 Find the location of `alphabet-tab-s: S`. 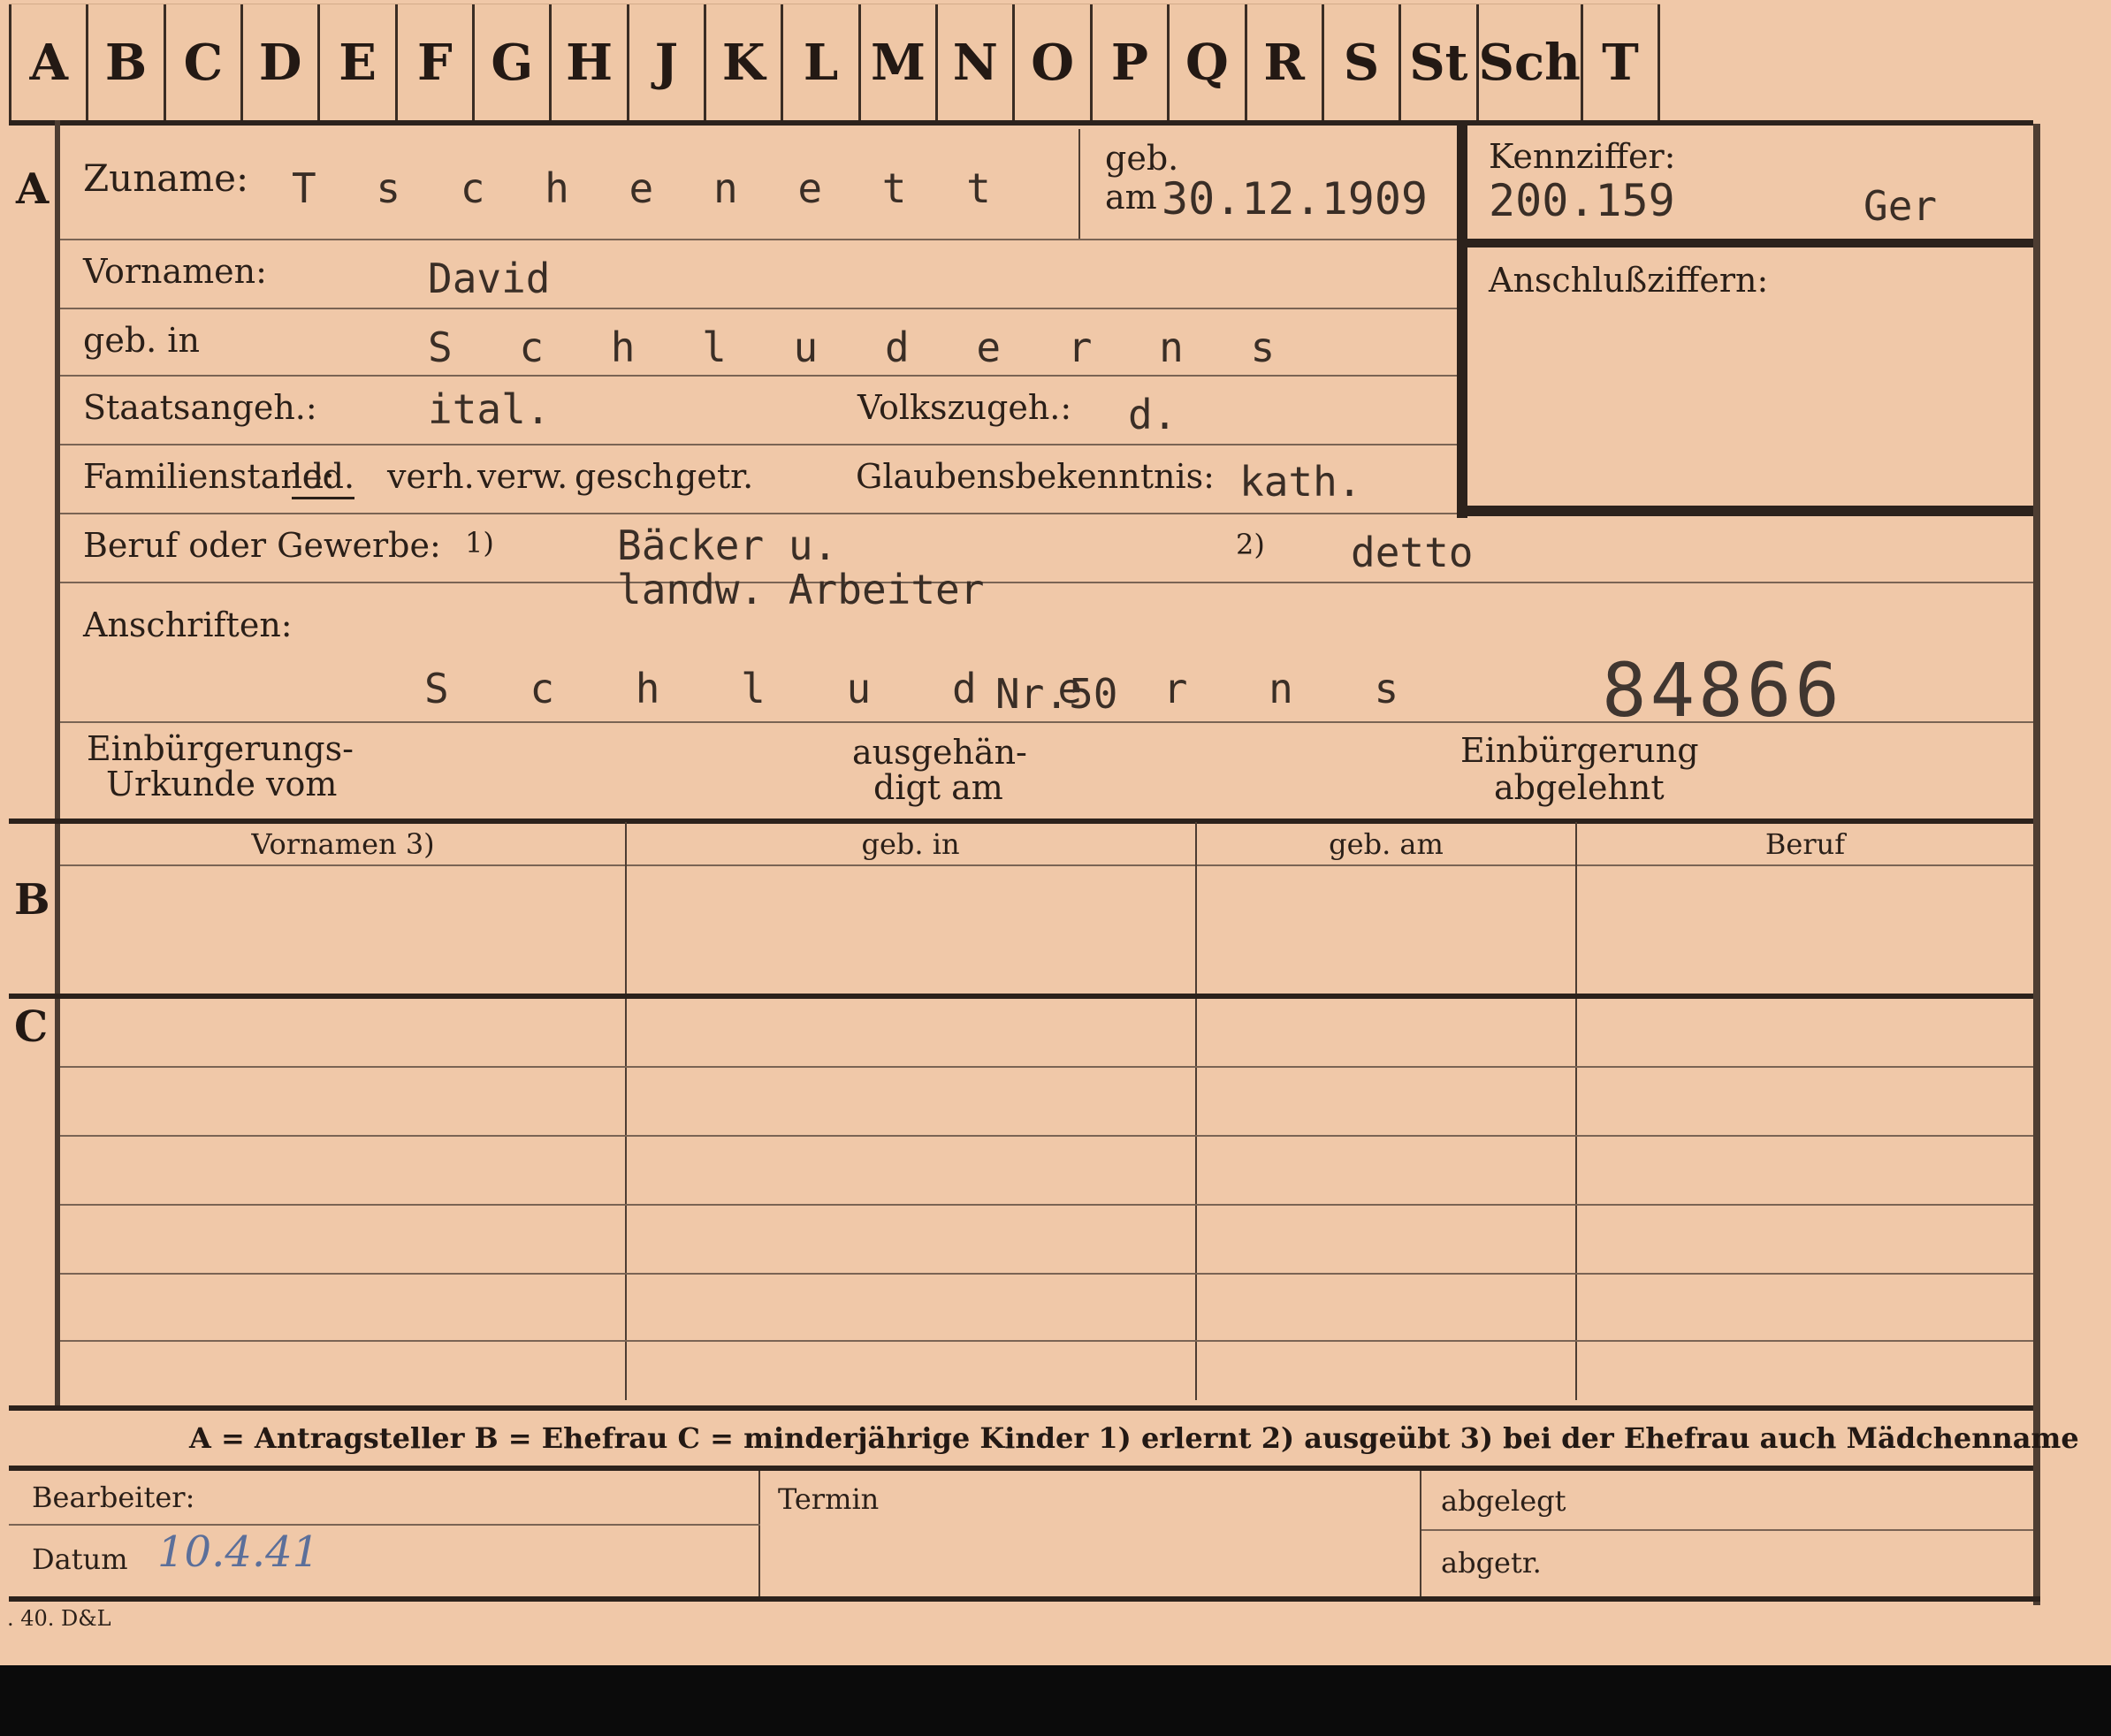

alphabet-tab-s: S is located at coordinates (1363, 63).